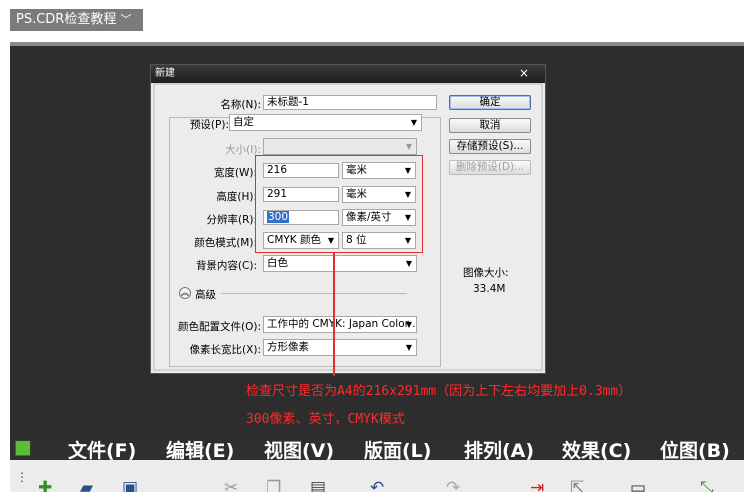  What do you see at coordinates (499, 450) in the screenshot?
I see `menu-item-arrange: 排列(A)` at bounding box center [499, 450].